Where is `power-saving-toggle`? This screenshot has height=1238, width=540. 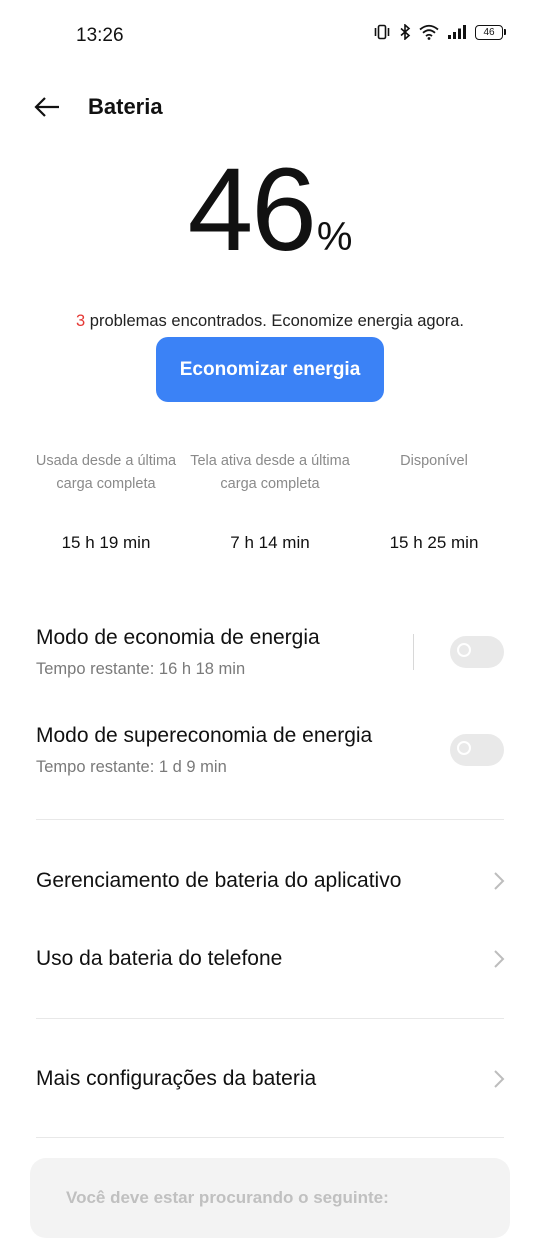
power-saving-toggle is located at coordinates (477, 652).